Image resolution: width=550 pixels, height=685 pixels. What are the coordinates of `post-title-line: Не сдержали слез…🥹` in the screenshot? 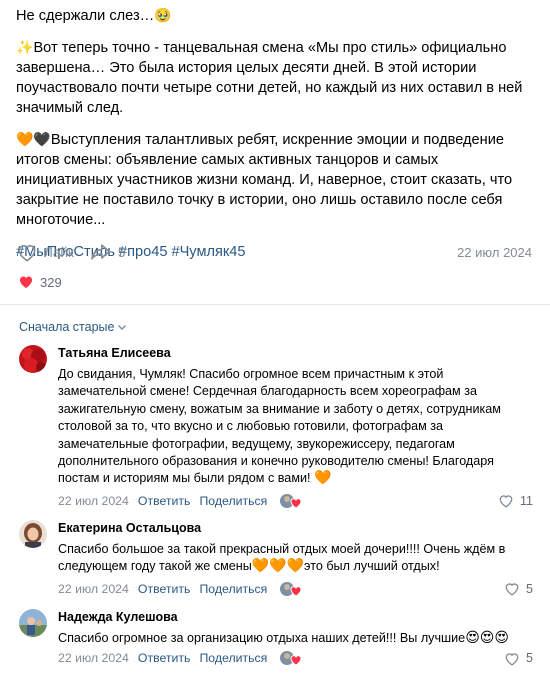 It's located at (276, 16).